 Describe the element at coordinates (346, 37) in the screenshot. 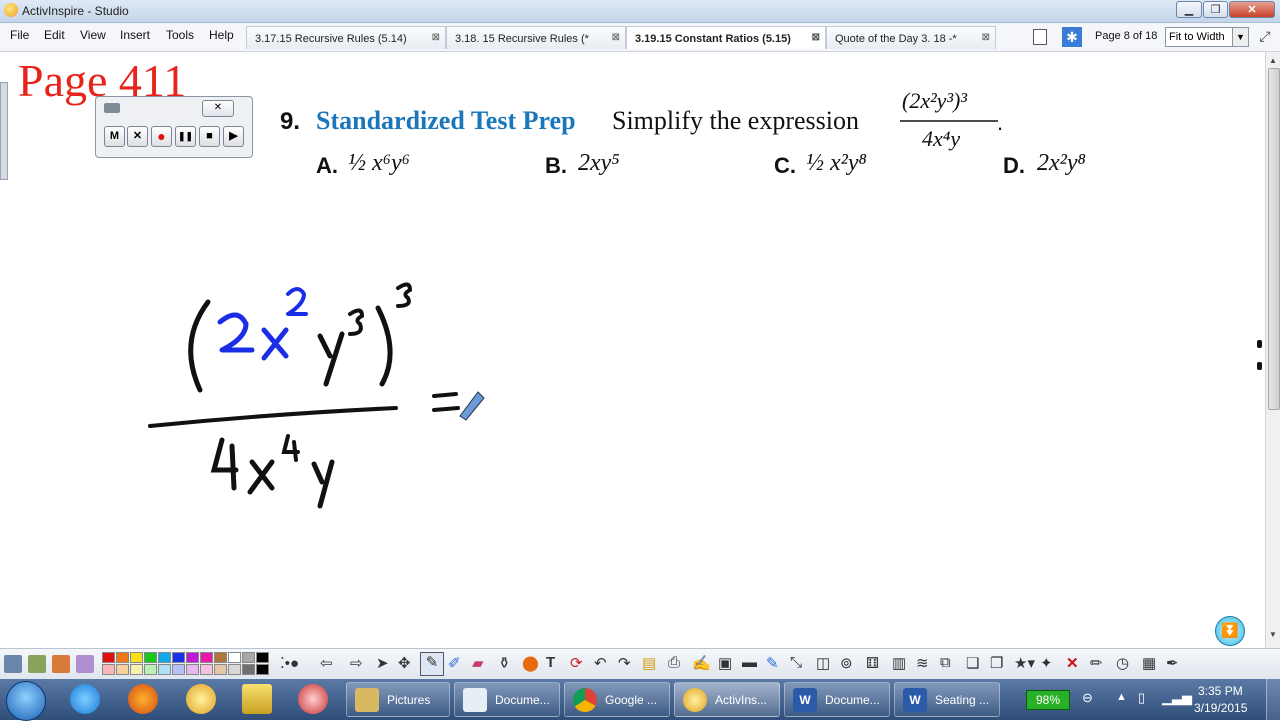

I see `tab-recursive-rules-5-14: 3.17.15 Recursive Rules (5.14) ⊠` at that location.